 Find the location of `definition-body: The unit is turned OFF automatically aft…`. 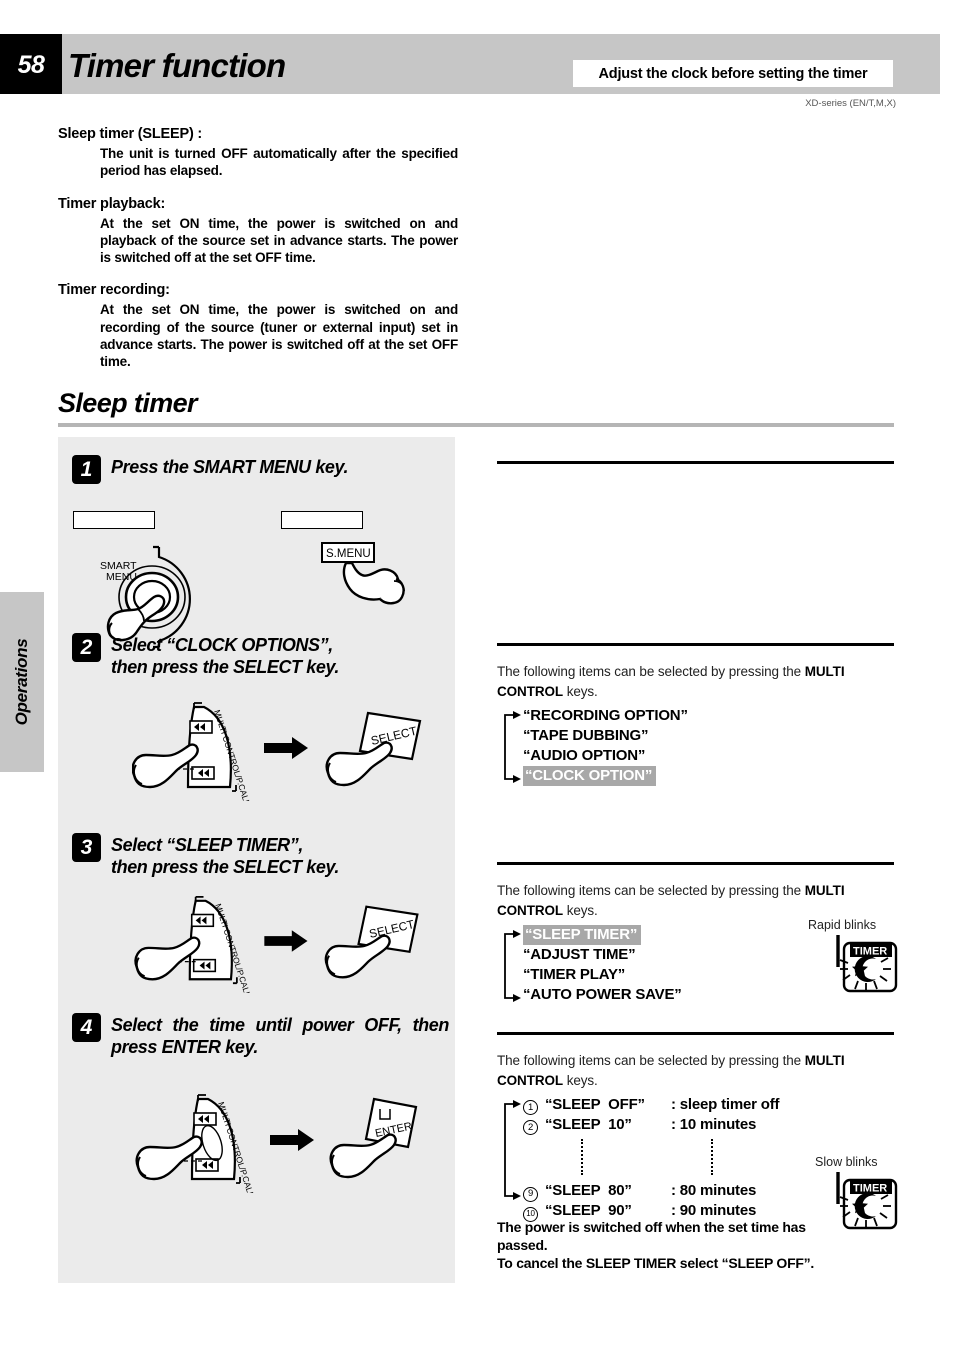

definition-body: The unit is turned OFF automatically aft… is located at coordinates (279, 162).